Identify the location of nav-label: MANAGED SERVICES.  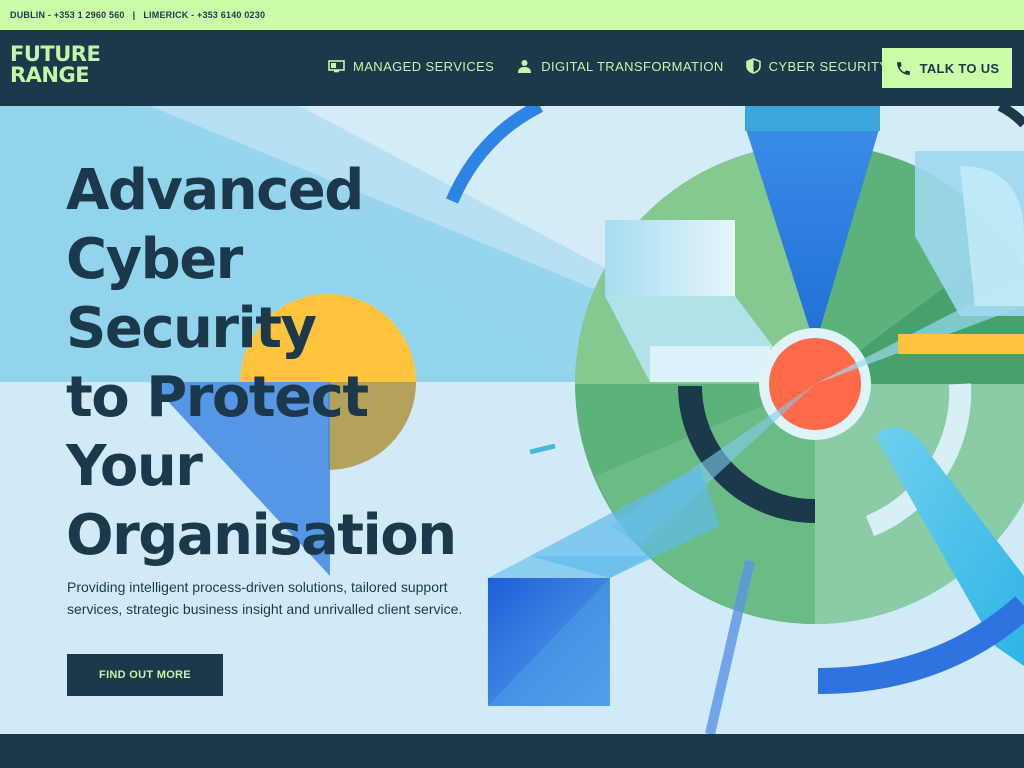
(424, 66).